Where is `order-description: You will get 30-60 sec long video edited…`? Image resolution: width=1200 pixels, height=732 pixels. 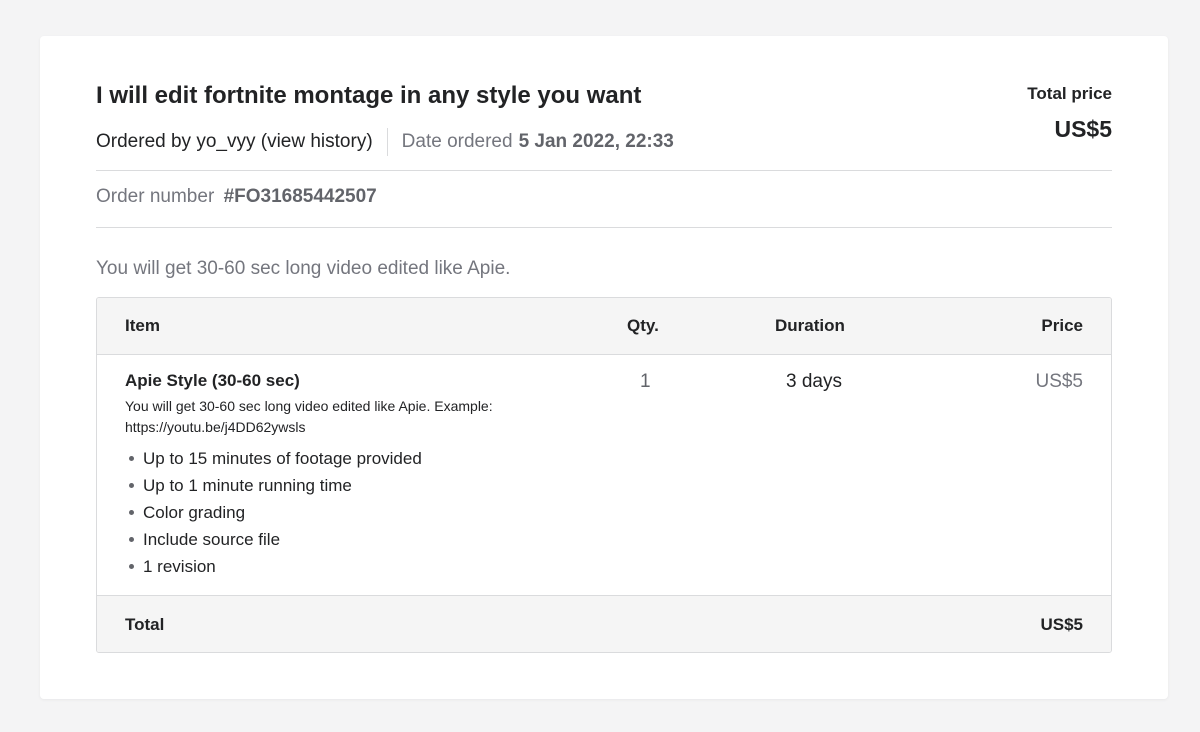
order-description: You will get 30-60 sec long video edited… is located at coordinates (303, 268).